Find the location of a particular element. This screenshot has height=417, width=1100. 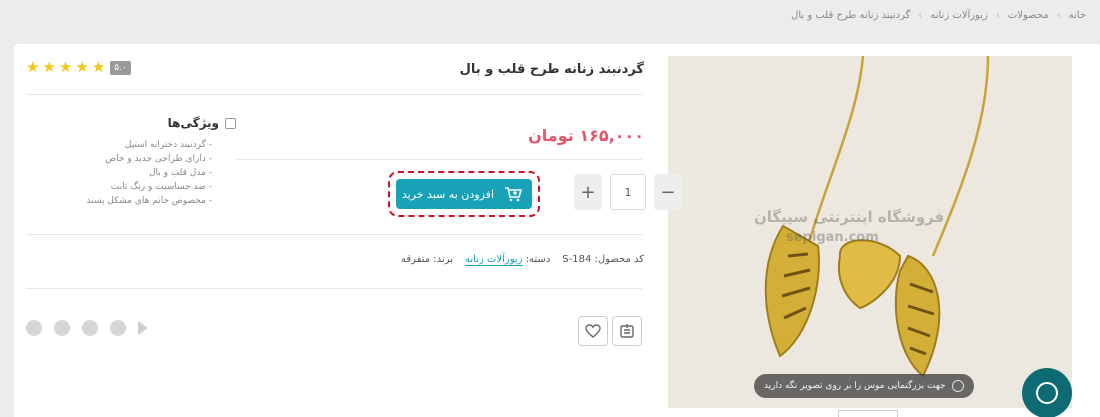

product-title: گردنبند زنانه طرح قلب و بال is located at coordinates (551, 69).